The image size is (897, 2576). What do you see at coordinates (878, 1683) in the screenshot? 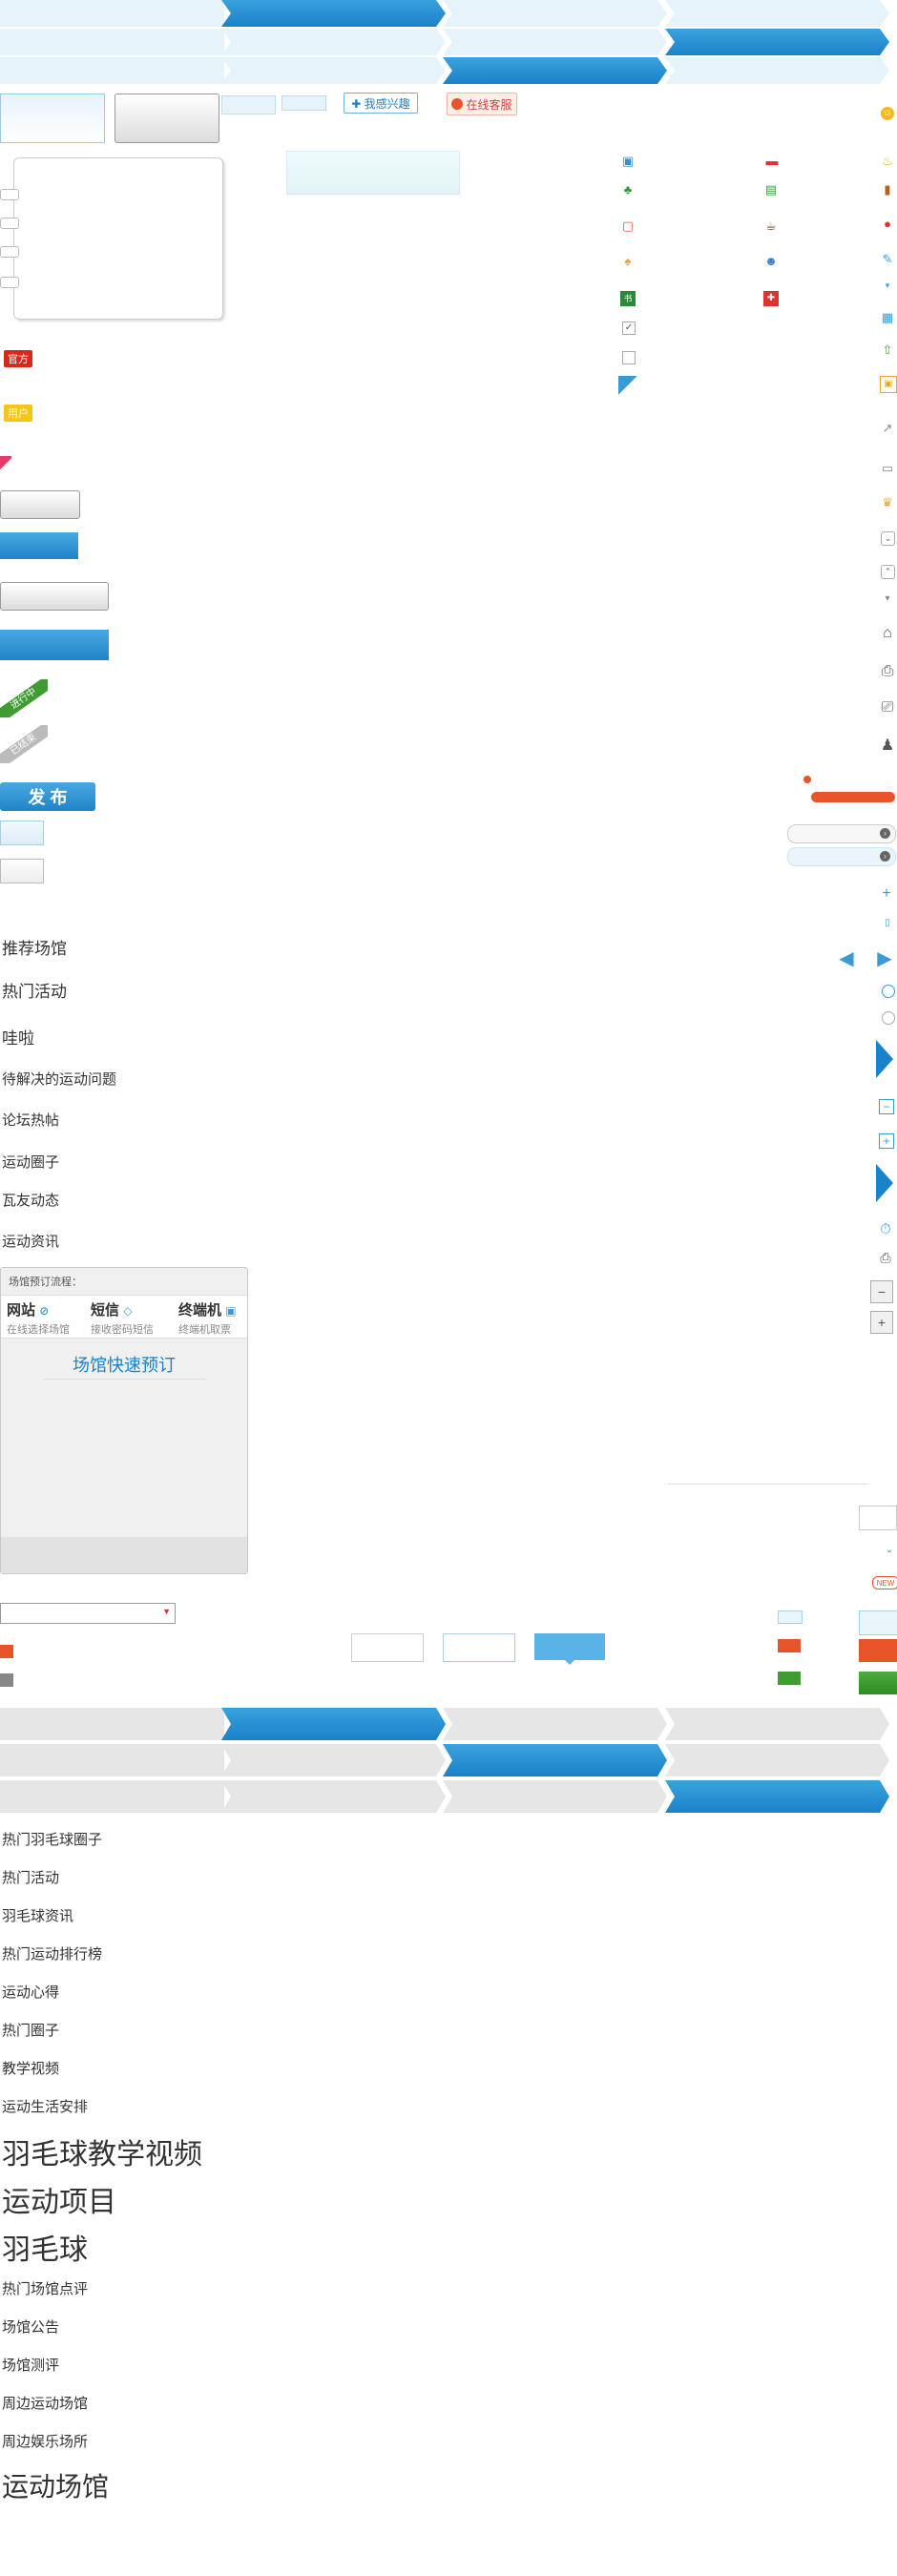
I see `swatch-green` at bounding box center [878, 1683].